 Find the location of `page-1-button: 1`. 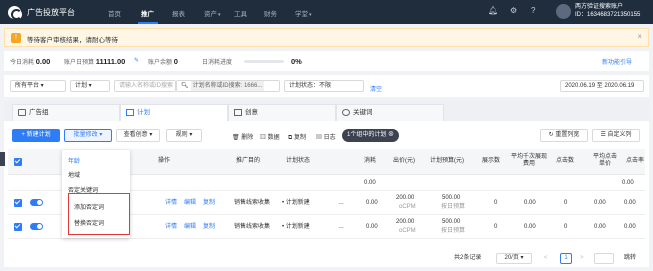

page-1-button: 1 is located at coordinates (566, 258).